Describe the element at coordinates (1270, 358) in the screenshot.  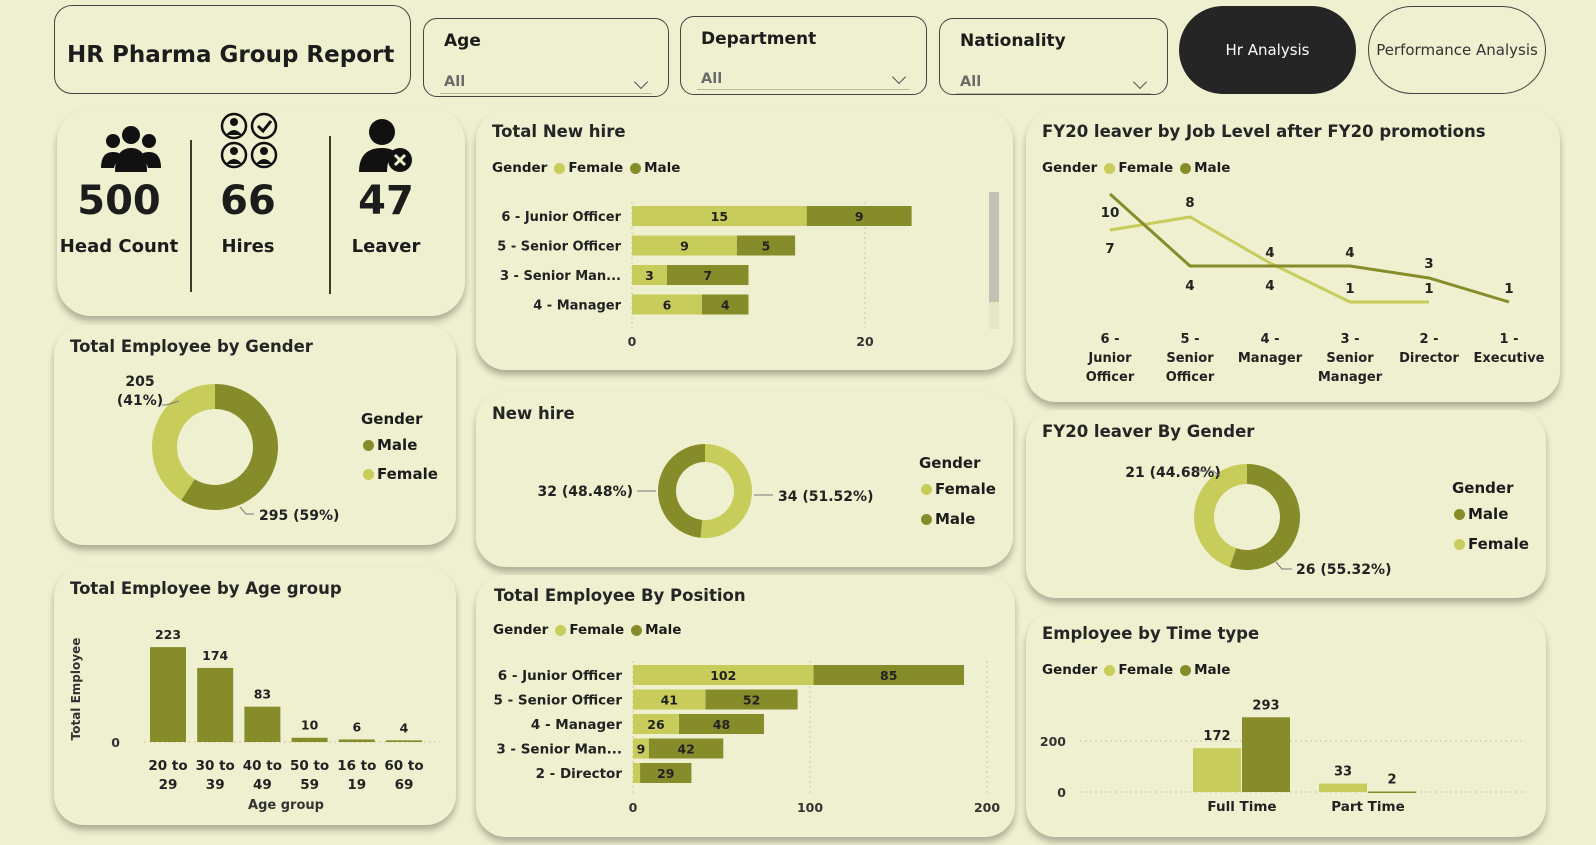
I see `x-tick-label: Manager` at that location.